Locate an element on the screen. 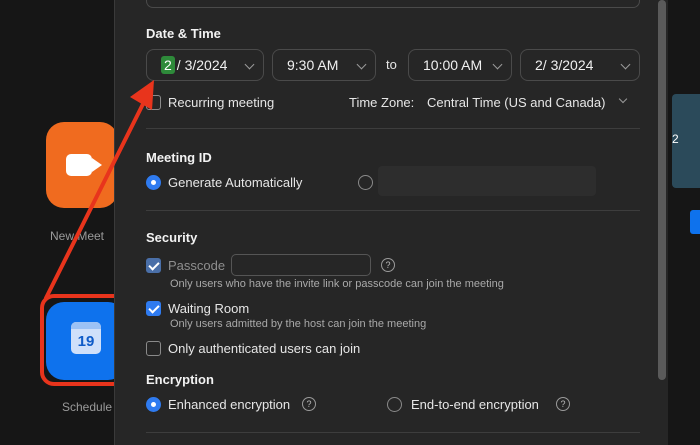 This screenshot has width=700, height=445. annotation-arrow-icon is located at coordinates (99, 190).